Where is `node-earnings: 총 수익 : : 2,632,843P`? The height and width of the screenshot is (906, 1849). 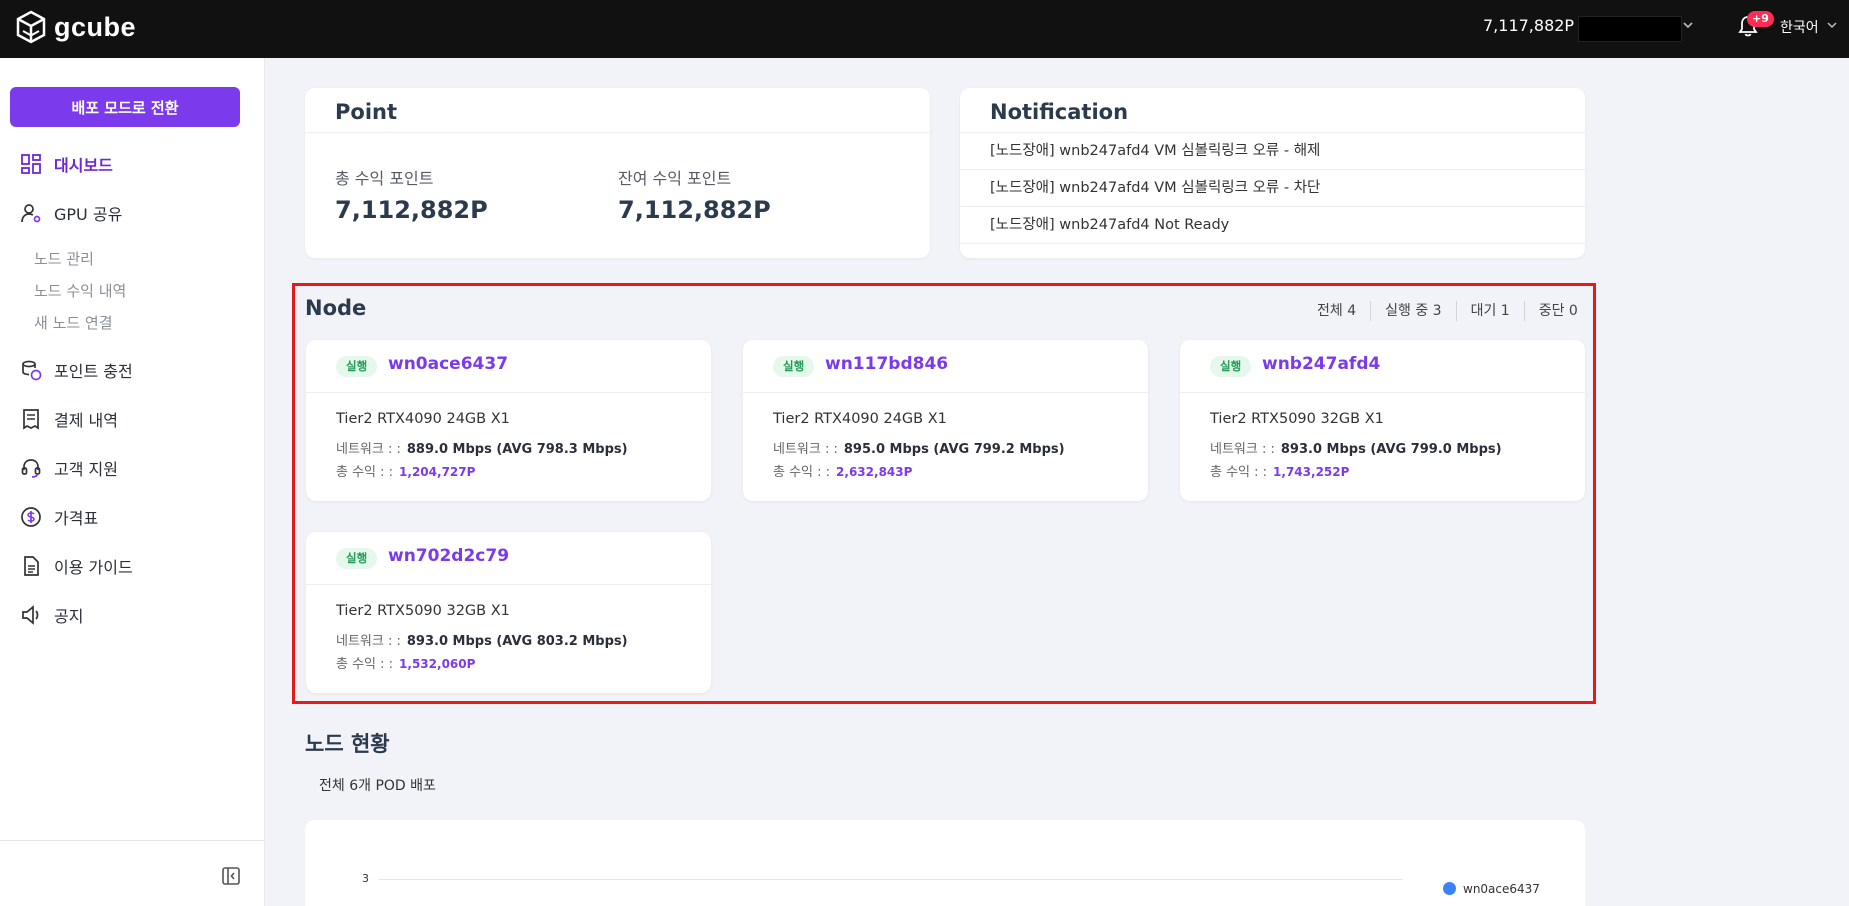 node-earnings: 총 수익 : : 2,632,843P is located at coordinates (842, 470).